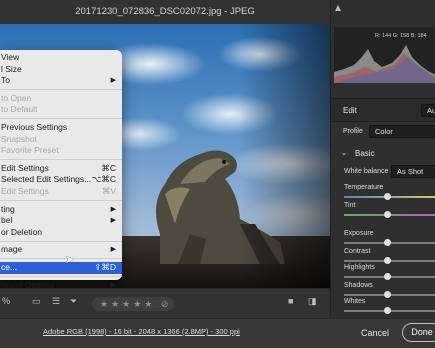 The image size is (435, 348). What do you see at coordinates (359, 233) in the screenshot?
I see `slider-label: Exposure` at bounding box center [359, 233].